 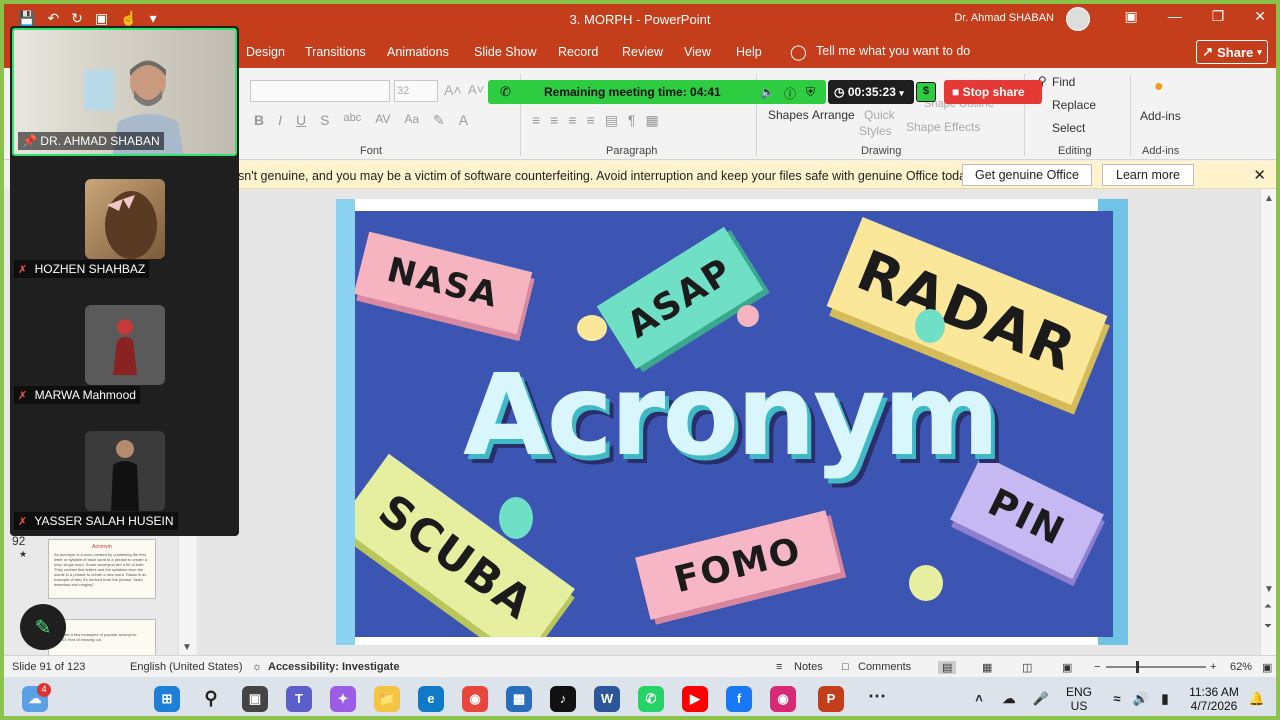 I want to click on italic-icon: I, so click(x=280, y=120).